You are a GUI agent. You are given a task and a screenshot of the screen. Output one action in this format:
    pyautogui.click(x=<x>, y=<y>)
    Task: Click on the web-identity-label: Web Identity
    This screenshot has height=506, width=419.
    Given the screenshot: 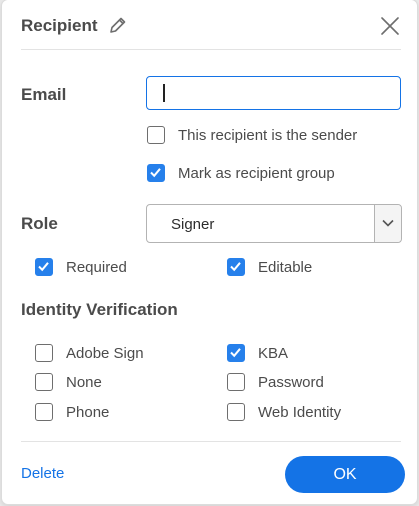 What is the action you would take?
    pyautogui.click(x=300, y=412)
    